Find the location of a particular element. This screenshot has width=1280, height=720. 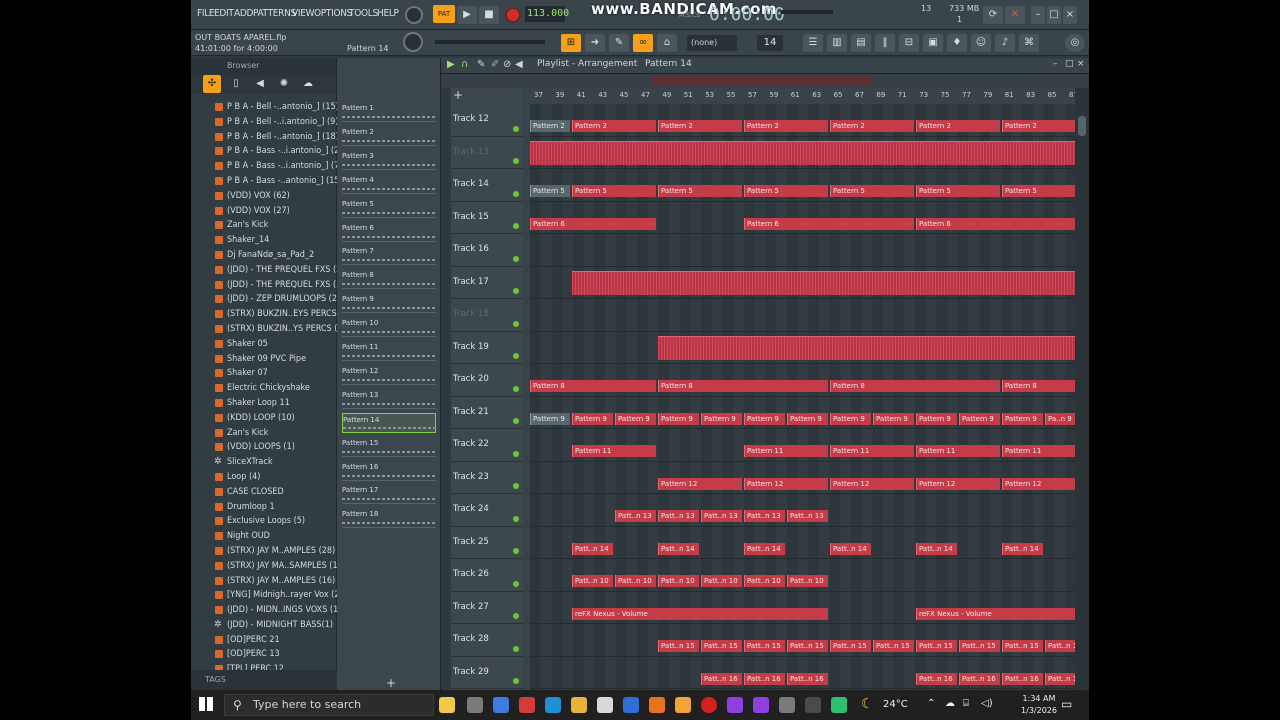

browser-item: [OD]PERC 13 is located at coordinates (264, 654).